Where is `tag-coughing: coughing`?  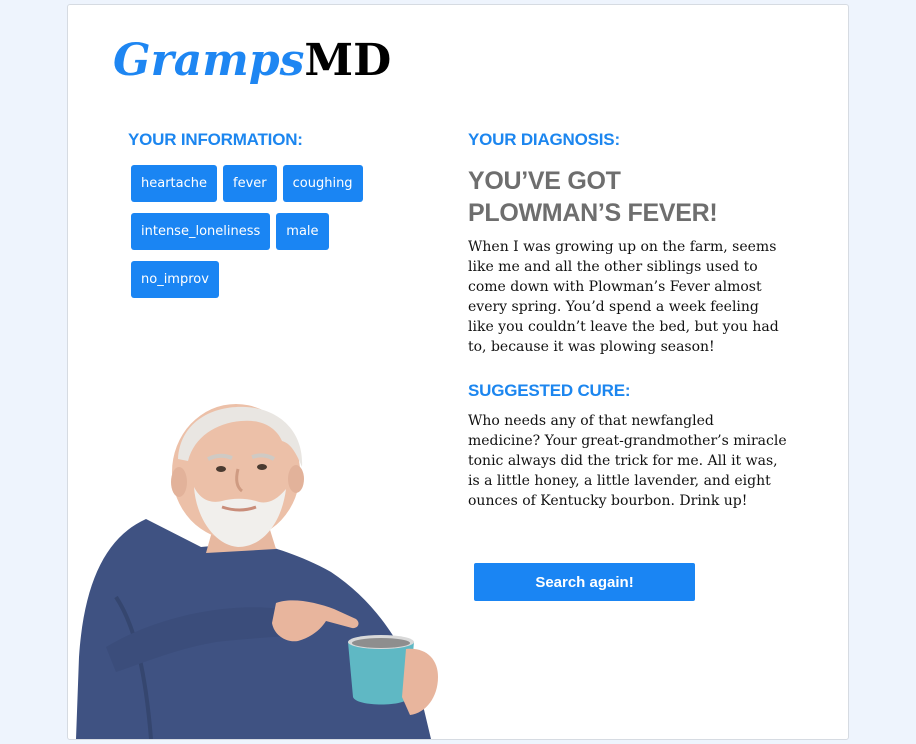 tag-coughing: coughing is located at coordinates (322, 183).